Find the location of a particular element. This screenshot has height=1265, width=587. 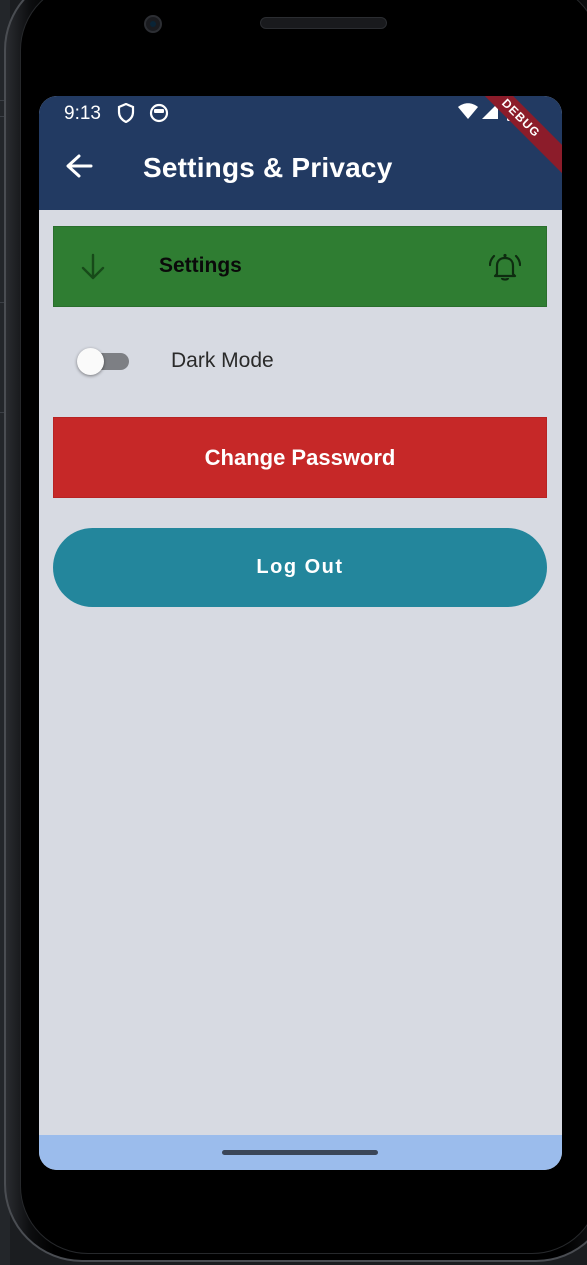

app-bar: Settings & Privacy is located at coordinates (300, 170).